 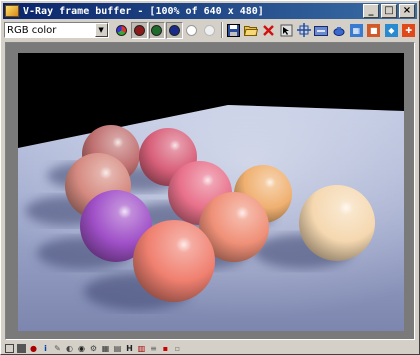 I want to click on window-title: V-Ray frame buffer - [100% of 640 x 480], so click(x=143, y=11).